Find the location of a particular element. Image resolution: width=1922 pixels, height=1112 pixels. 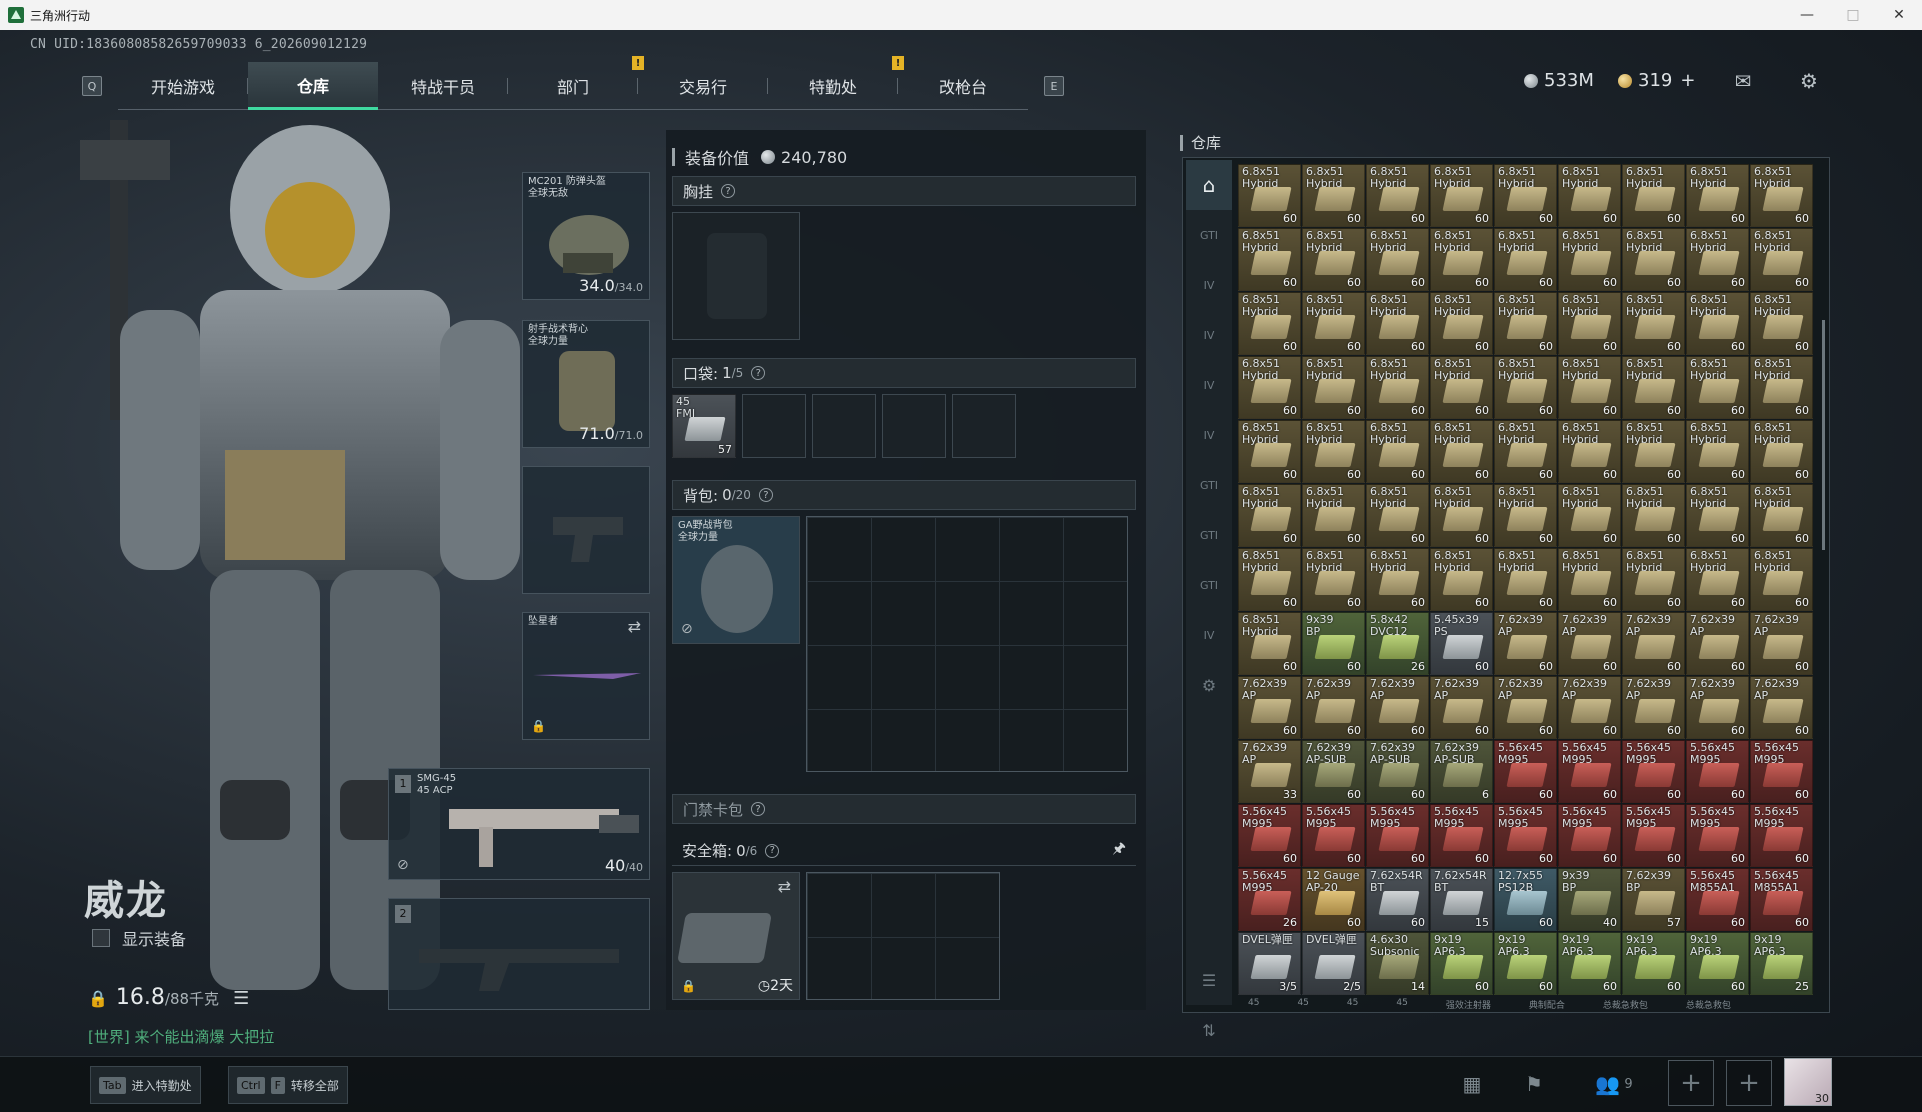

warehouse-tab-10-icon: ⚙ is located at coordinates (1209, 685).